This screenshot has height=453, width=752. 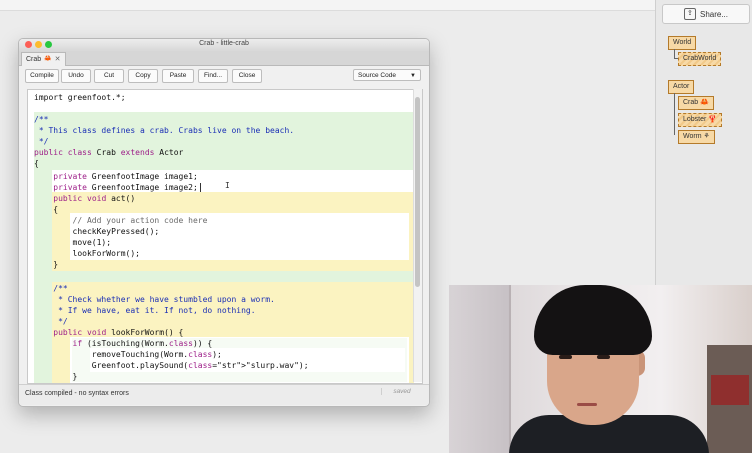 I want to click on code-line: private GreenfootImage image1;, so click(x=125, y=176).